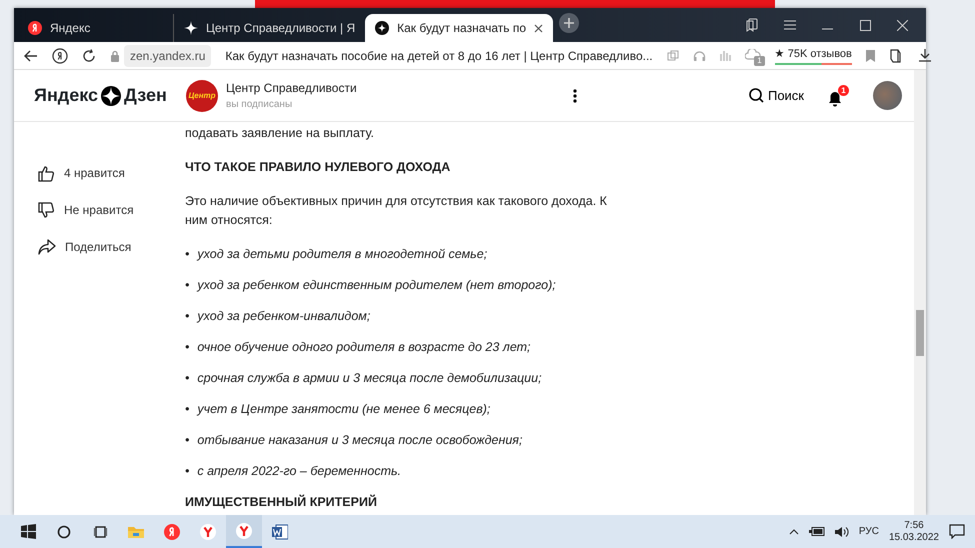  Describe the element at coordinates (396, 211) in the screenshot. I see `paragraph: Это наличие объективных причин для отсутствия как такового дохода. К ним относятся:` at that location.